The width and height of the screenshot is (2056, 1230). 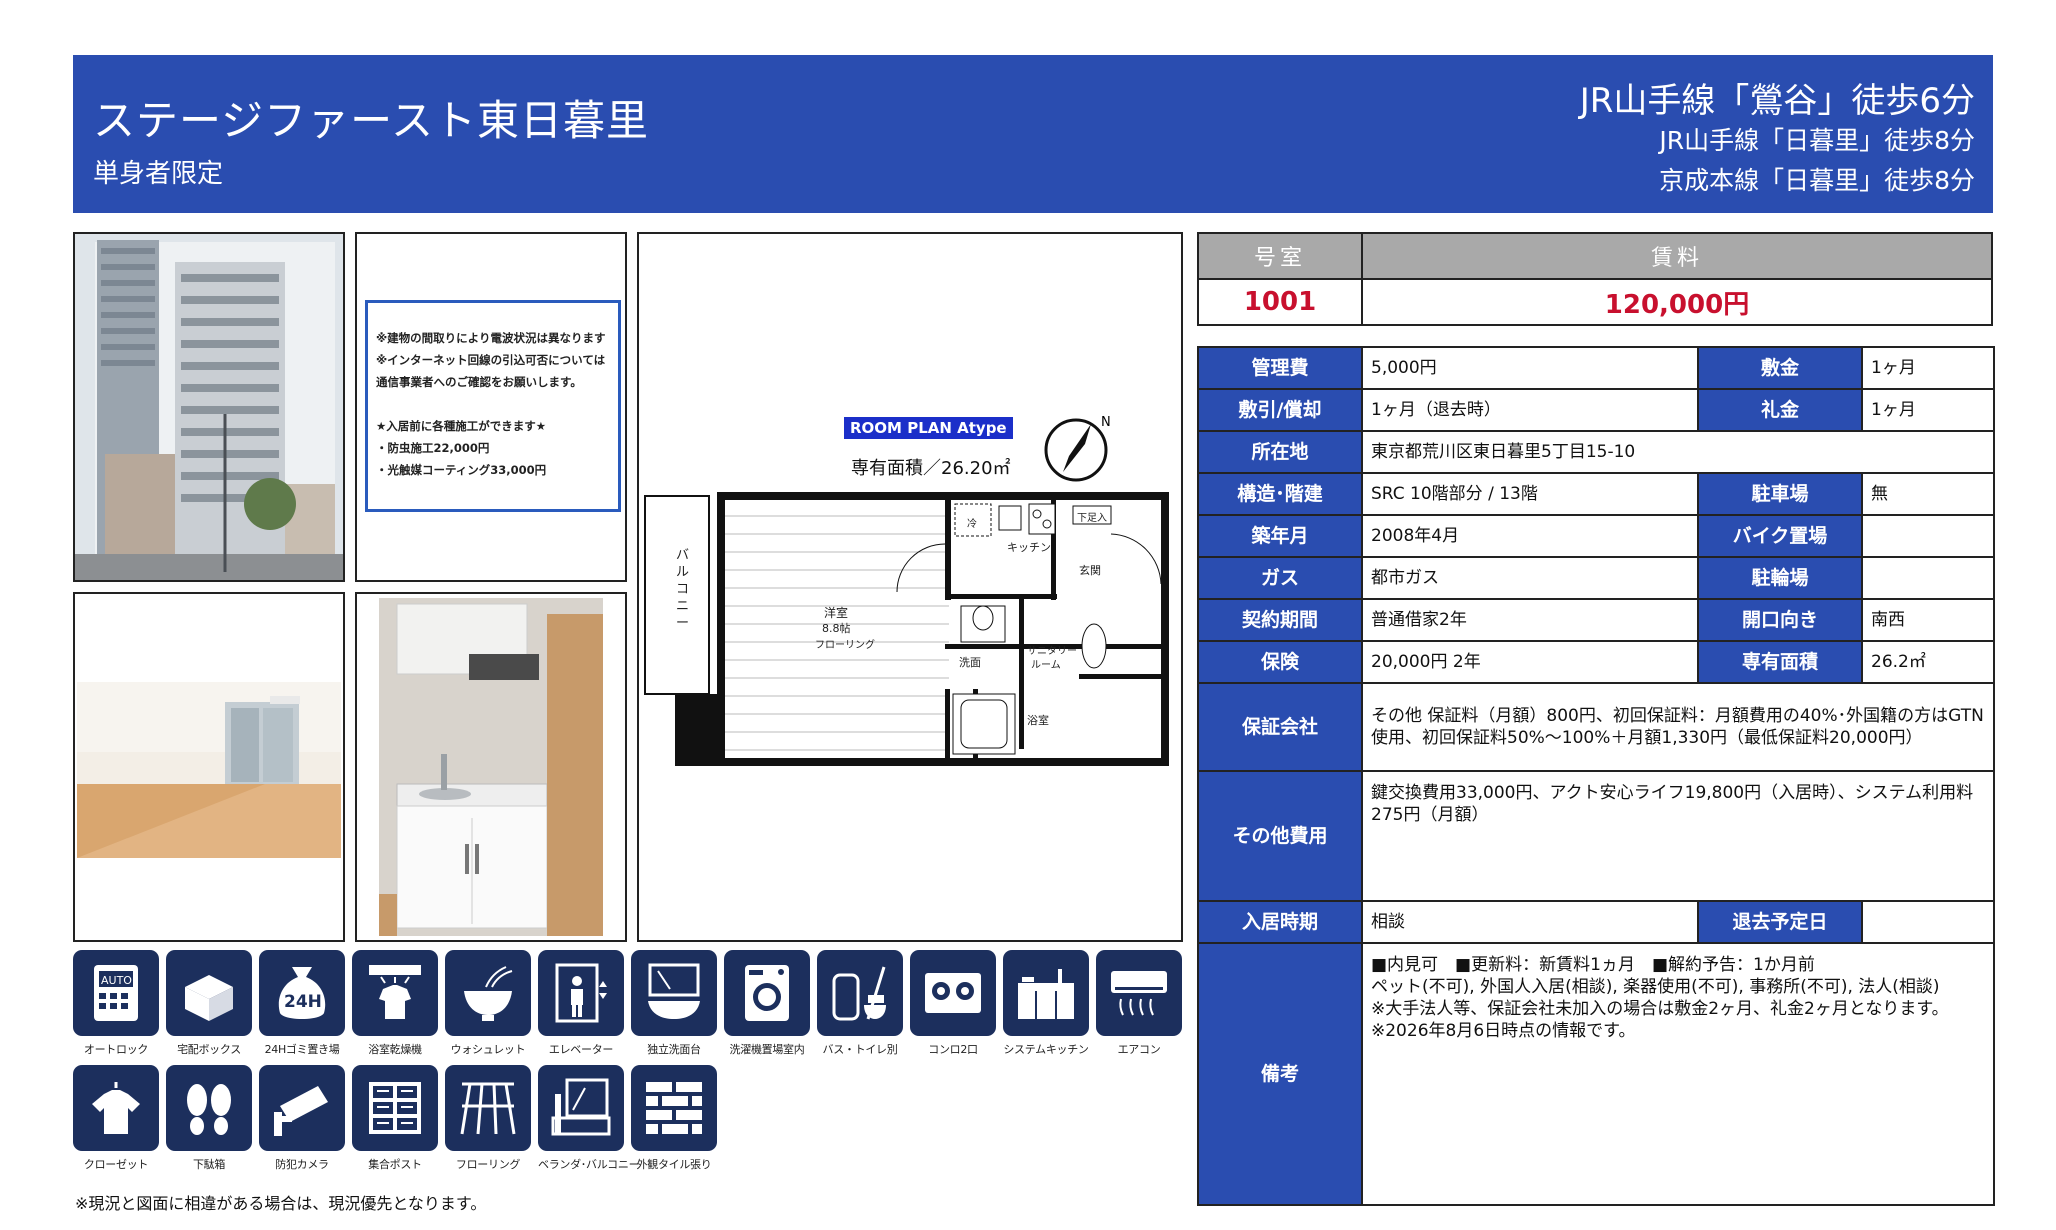 I want to click on notice-line: ・光触媒コーティング33,000円, so click(x=461, y=470).